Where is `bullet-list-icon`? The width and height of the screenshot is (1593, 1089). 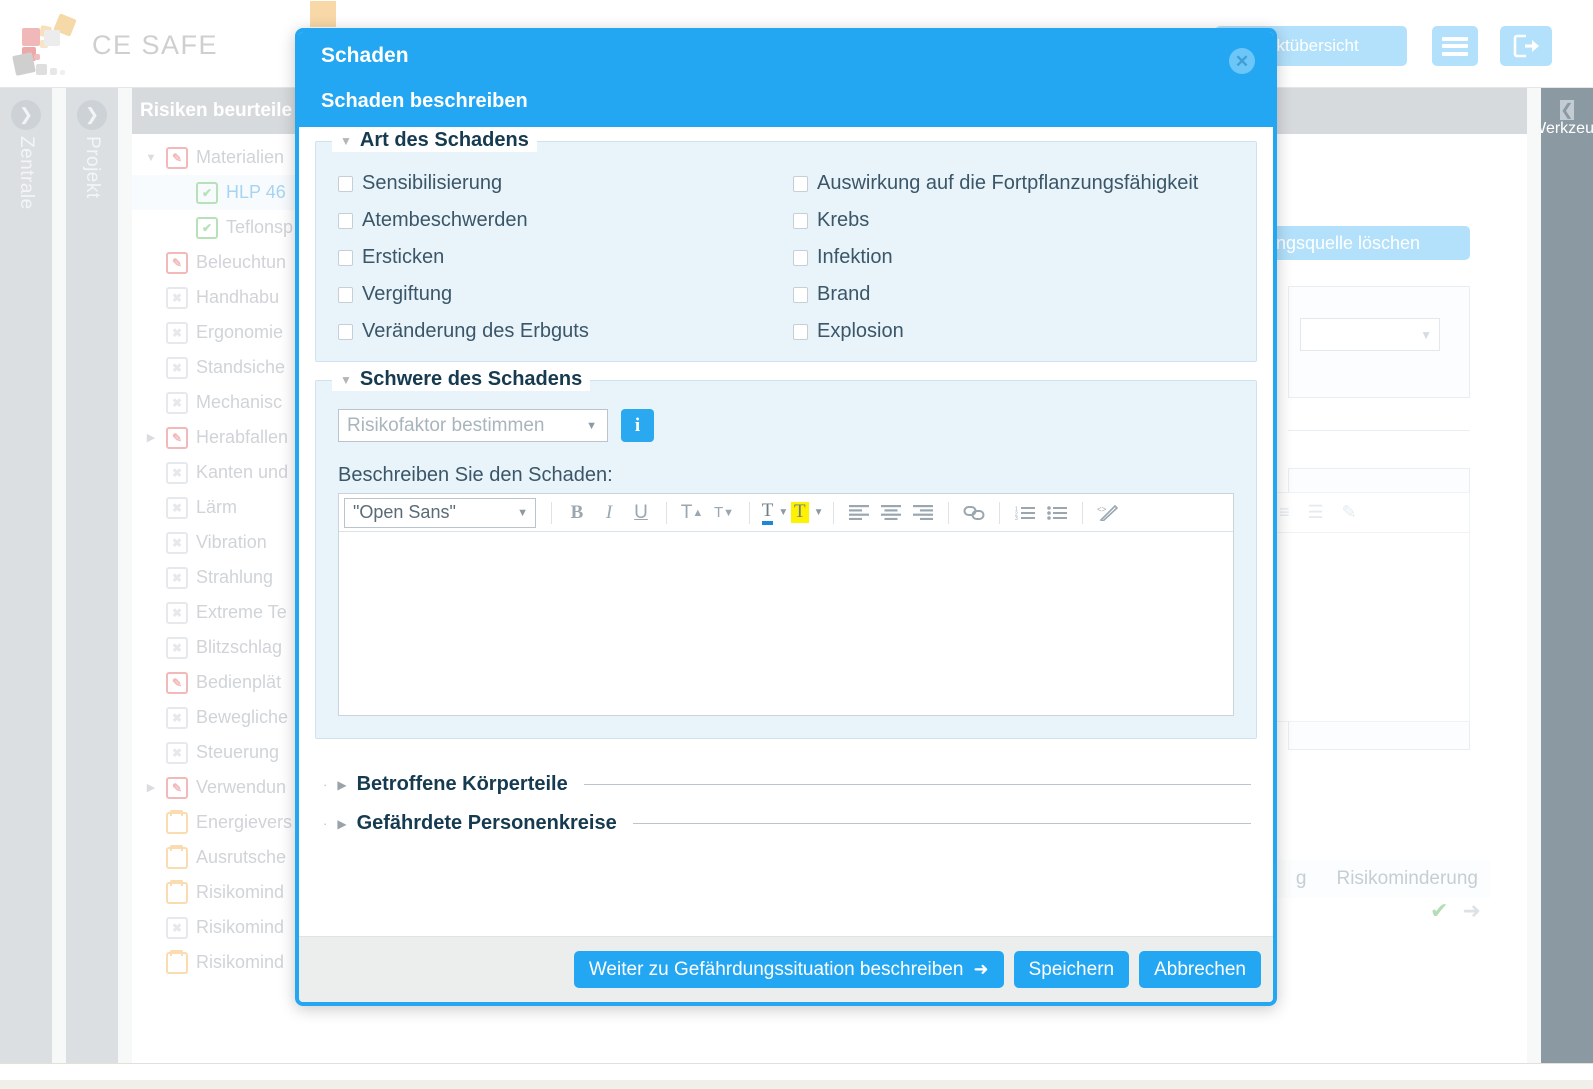 bullet-list-icon is located at coordinates (1057, 513).